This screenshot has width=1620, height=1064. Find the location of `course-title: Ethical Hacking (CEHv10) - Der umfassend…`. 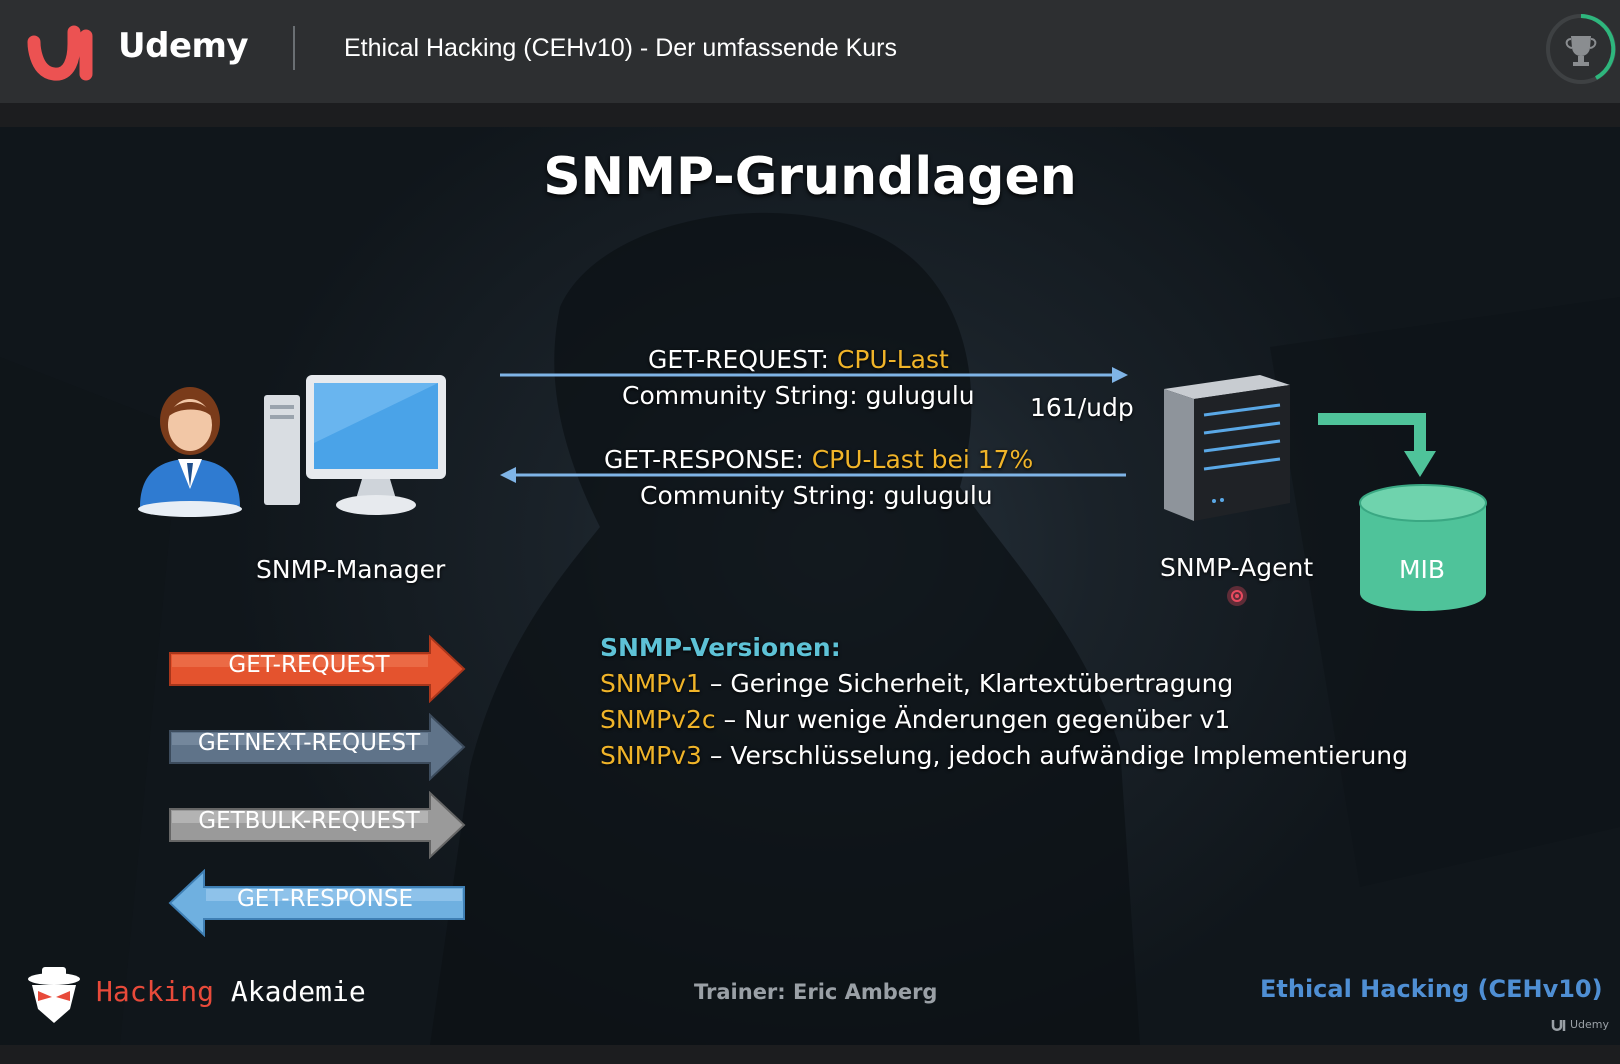

course-title: Ethical Hacking (CEHv10) - Der umfassend… is located at coordinates (620, 48).